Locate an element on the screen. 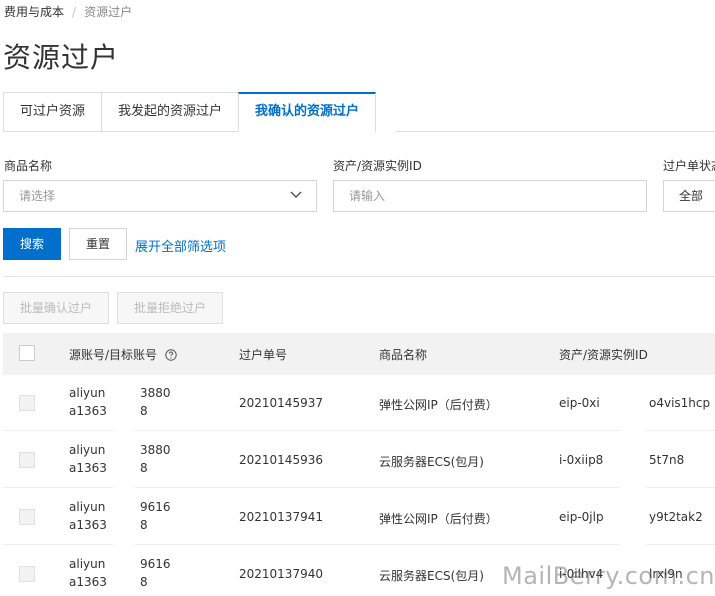 Image resolution: width=715 pixels, height=596 pixels. status-select: 全部 is located at coordinates (689, 196).